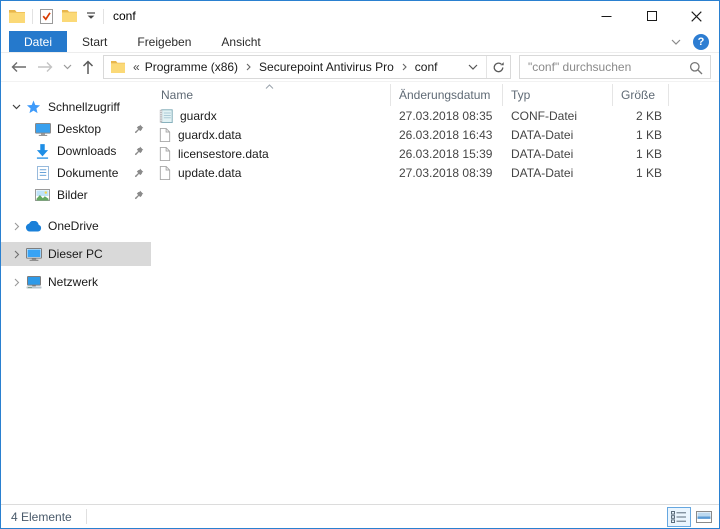  Describe the element at coordinates (76, 226) in the screenshot. I see `sidebar-item-onedrive: OneDrive` at that location.